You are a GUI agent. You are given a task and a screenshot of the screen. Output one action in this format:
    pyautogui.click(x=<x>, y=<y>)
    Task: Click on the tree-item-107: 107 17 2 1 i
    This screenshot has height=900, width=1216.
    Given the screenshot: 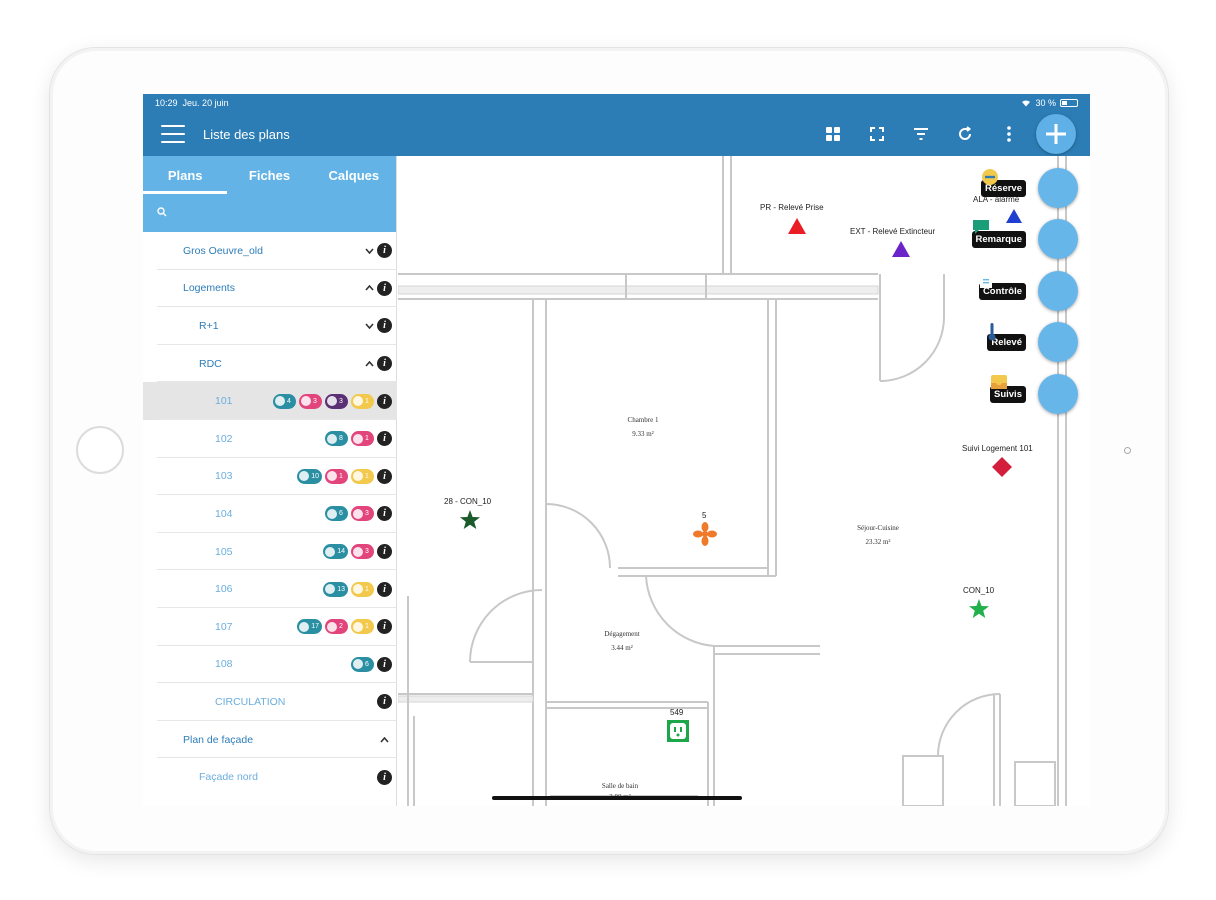 What is the action you would take?
    pyautogui.click(x=270, y=627)
    